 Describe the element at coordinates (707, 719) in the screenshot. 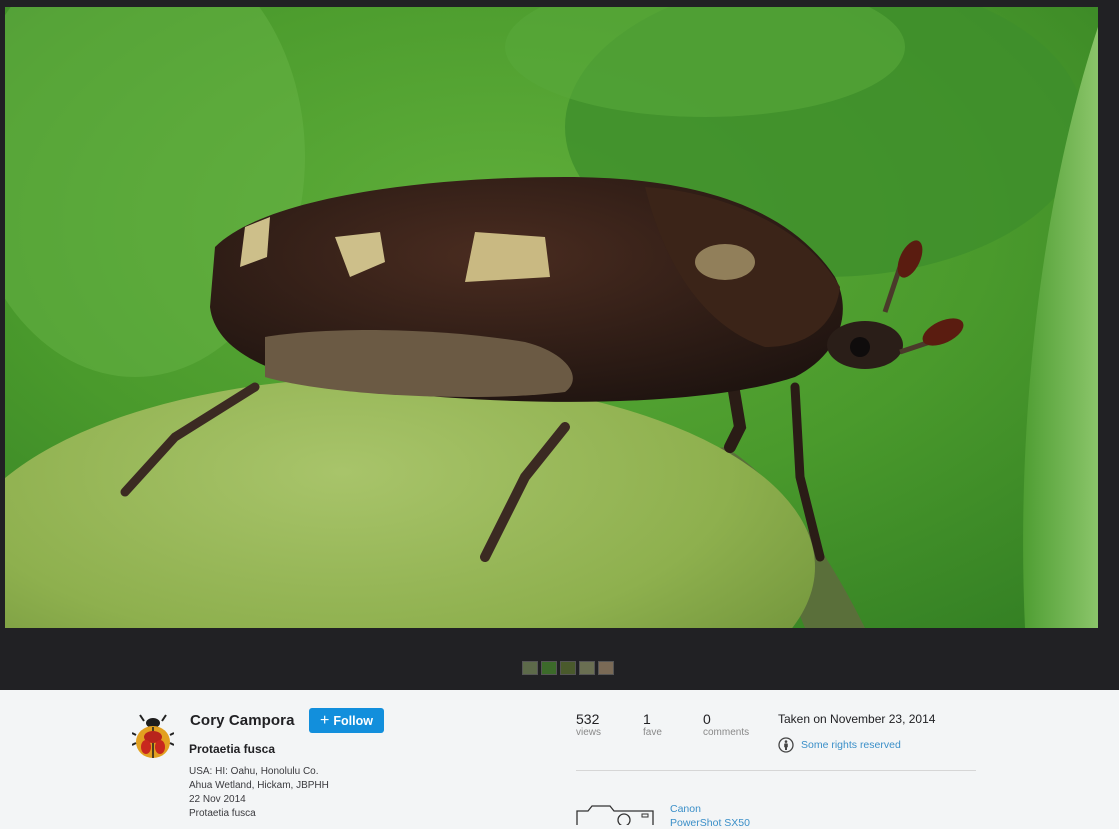

I see `comments-count: 0` at that location.